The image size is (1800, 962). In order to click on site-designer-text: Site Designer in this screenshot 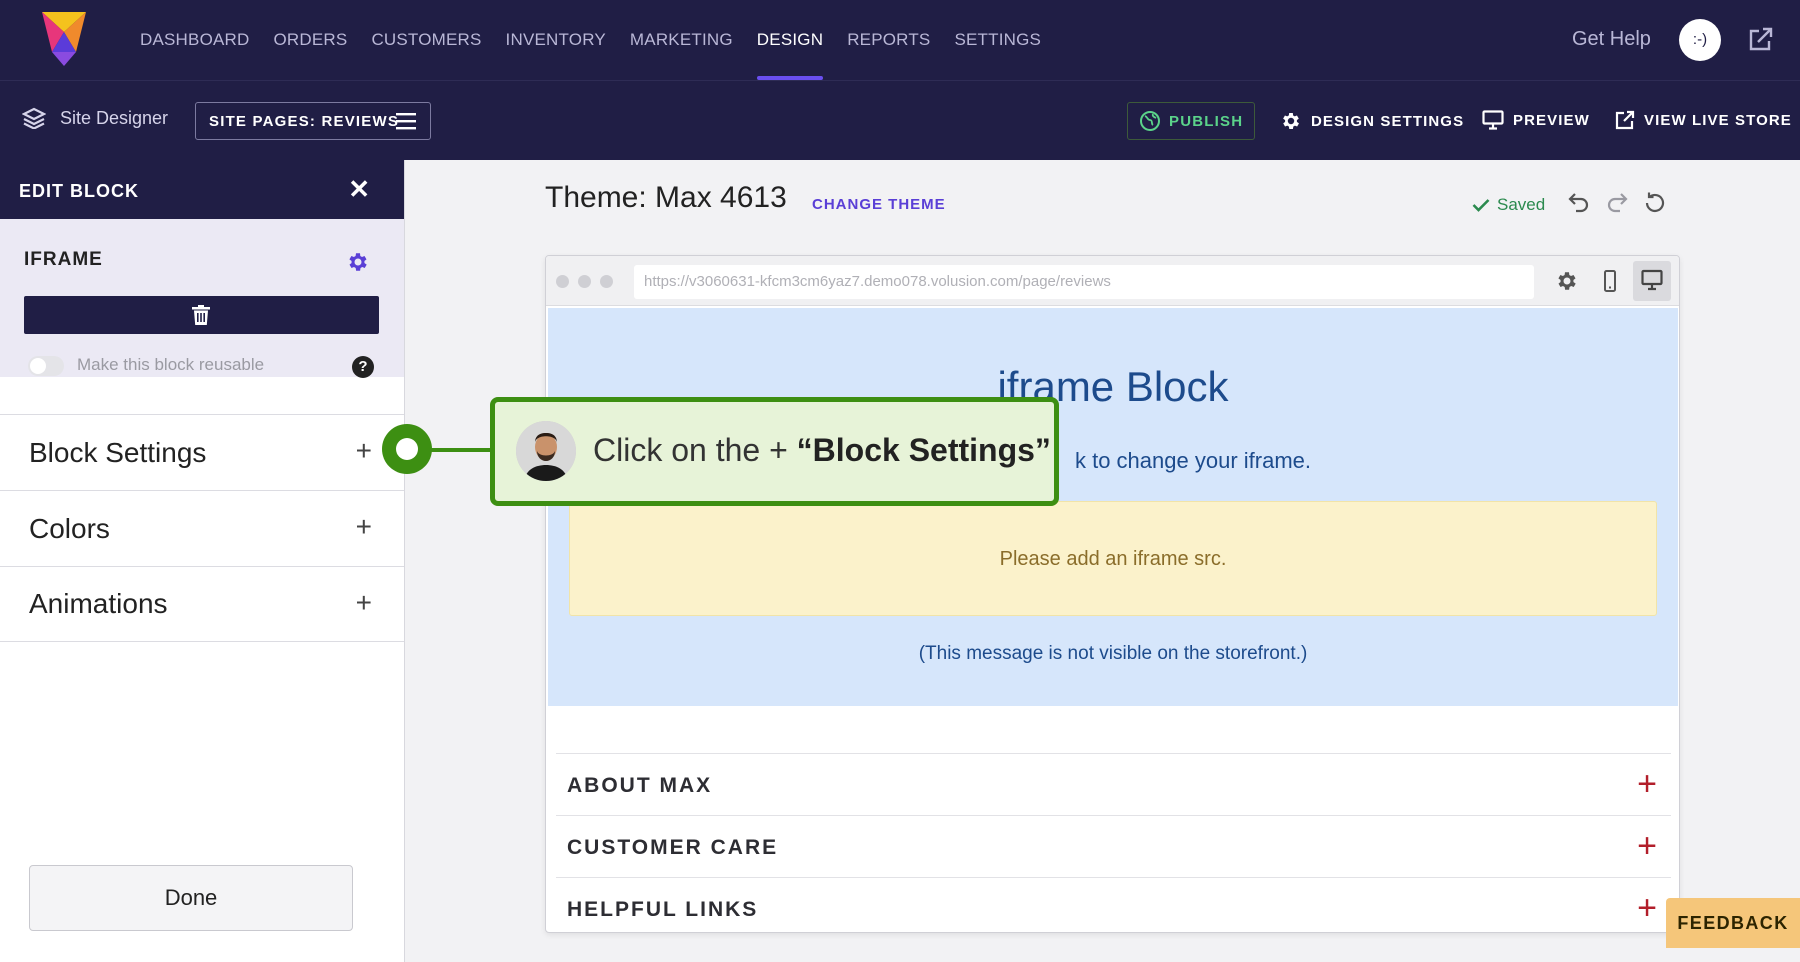, I will do `click(114, 117)`.